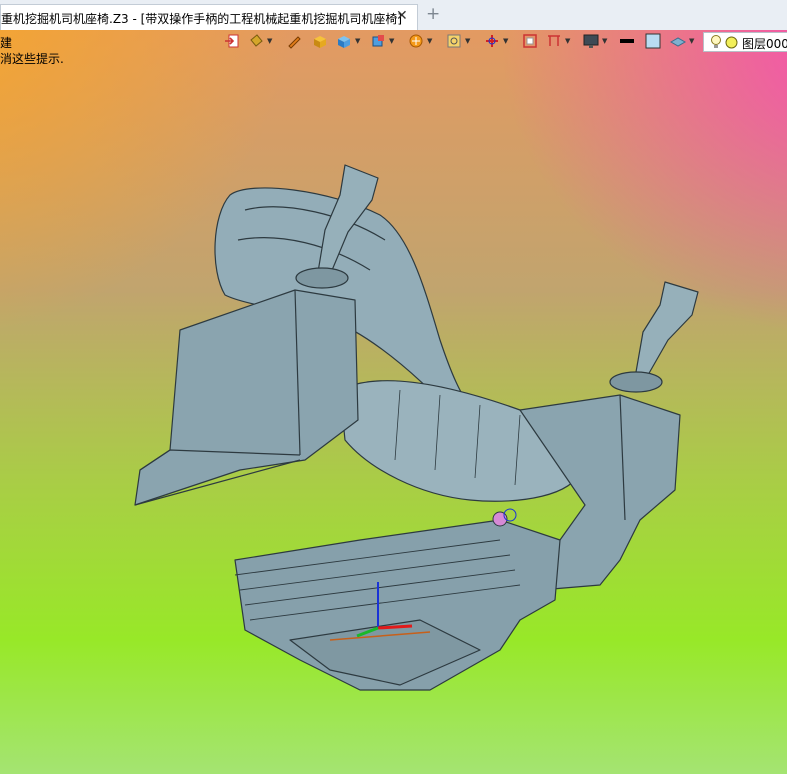  What do you see at coordinates (591, 41) in the screenshot?
I see `monitor-icon` at bounding box center [591, 41].